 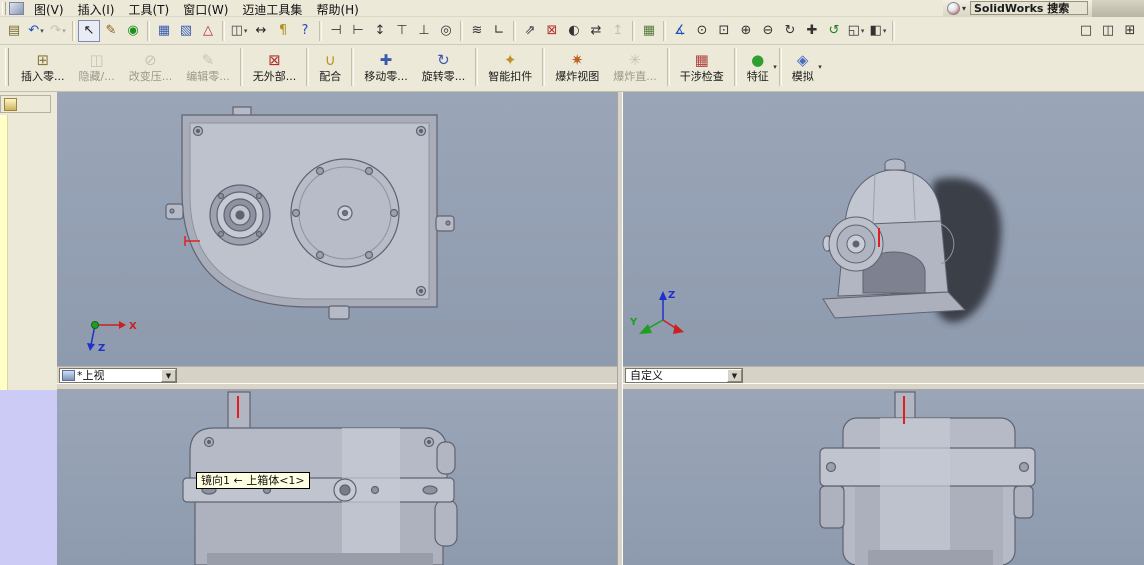 What do you see at coordinates (208, 31) in the screenshot?
I see `tb-3d-sketch: △` at bounding box center [208, 31].